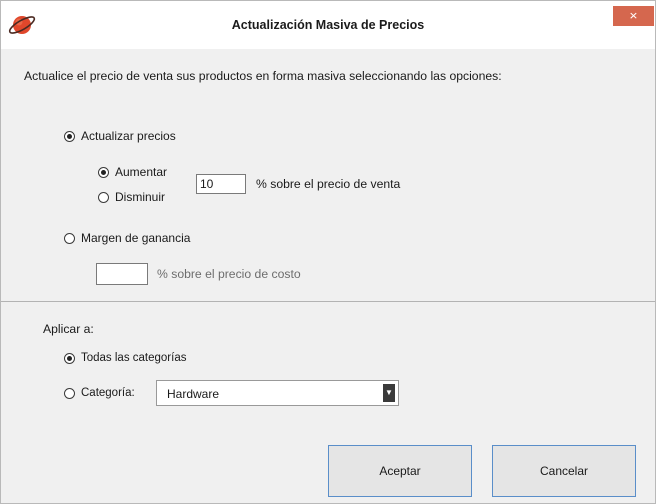  Describe the element at coordinates (229, 274) in the screenshot. I see `cost-percent-suffix: % sobre el precio de costo` at that location.